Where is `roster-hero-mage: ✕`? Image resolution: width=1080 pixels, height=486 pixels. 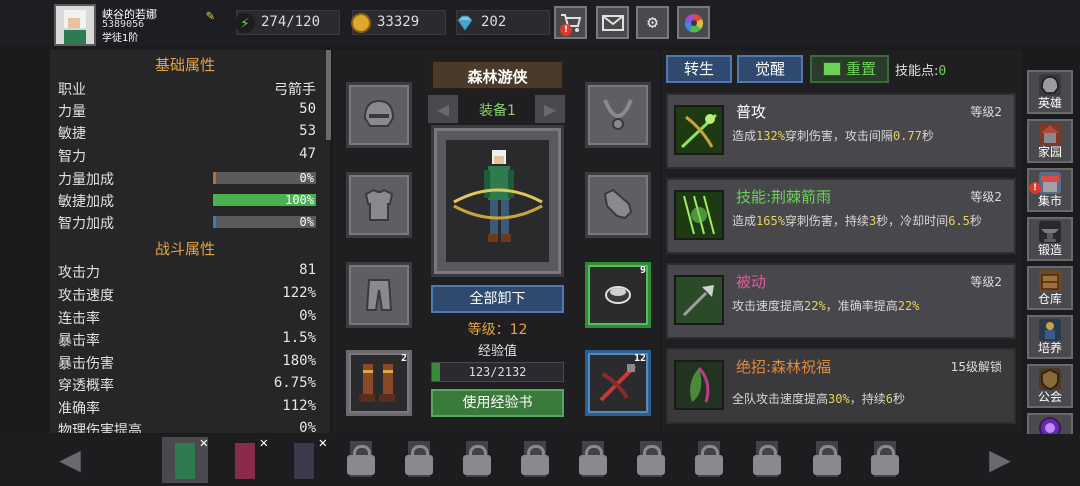 roster-hero-mage: ✕ is located at coordinates (245, 459).